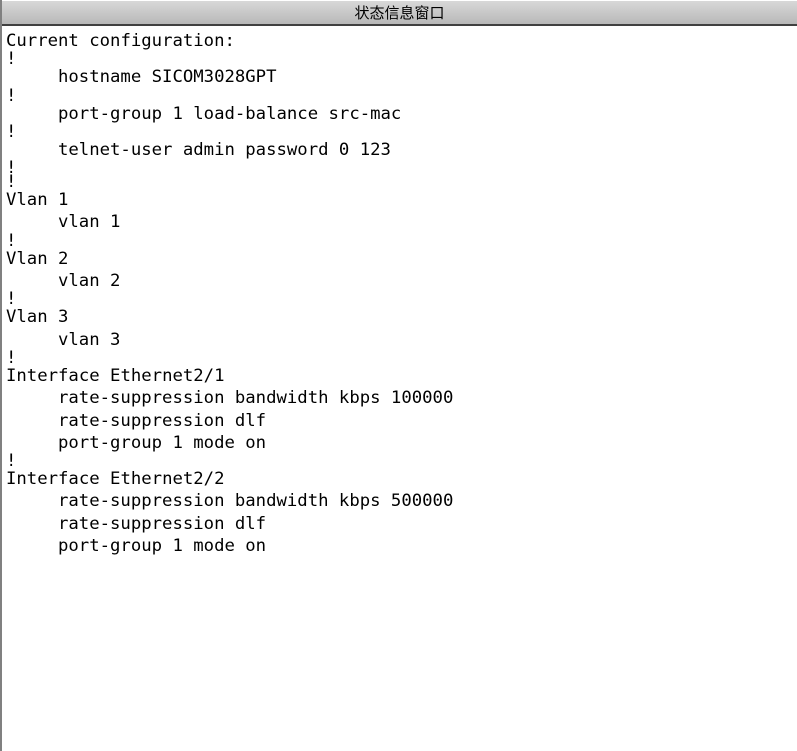  What do you see at coordinates (115, 375) in the screenshot?
I see `config-line: Interface Ethernet2/1` at bounding box center [115, 375].